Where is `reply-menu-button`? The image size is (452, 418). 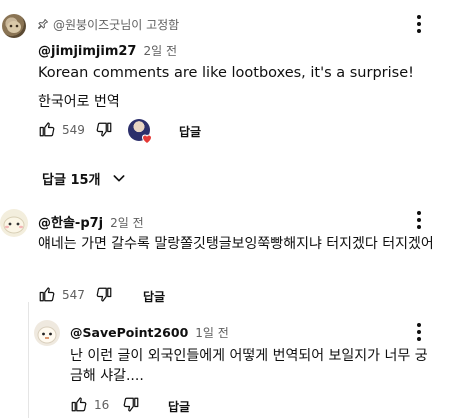
reply-menu-button is located at coordinates (419, 332).